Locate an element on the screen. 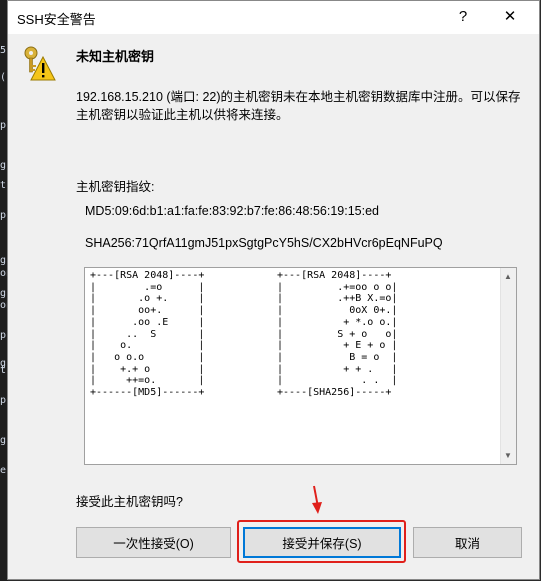 The height and width of the screenshot is (581, 541). close-button: ✕ is located at coordinates (510, 17).